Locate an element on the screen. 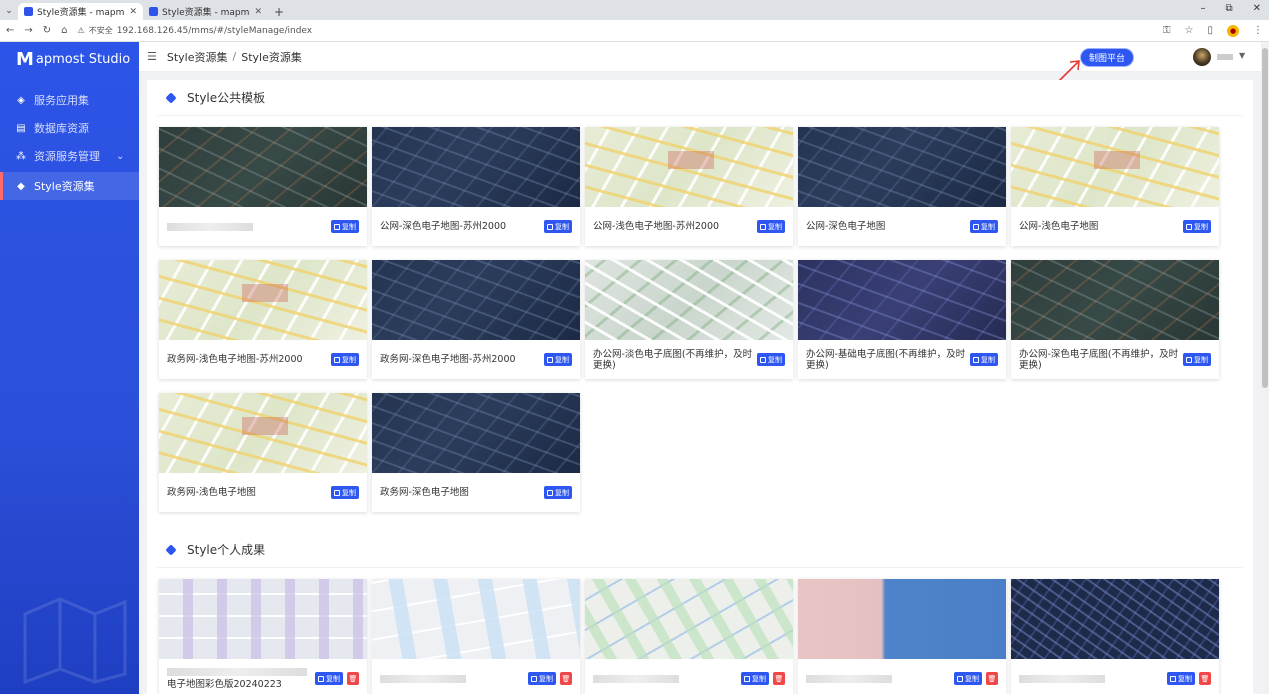 This screenshot has height=694, width=1269. card-name: 公网-深色电子地图 is located at coordinates (846, 226).